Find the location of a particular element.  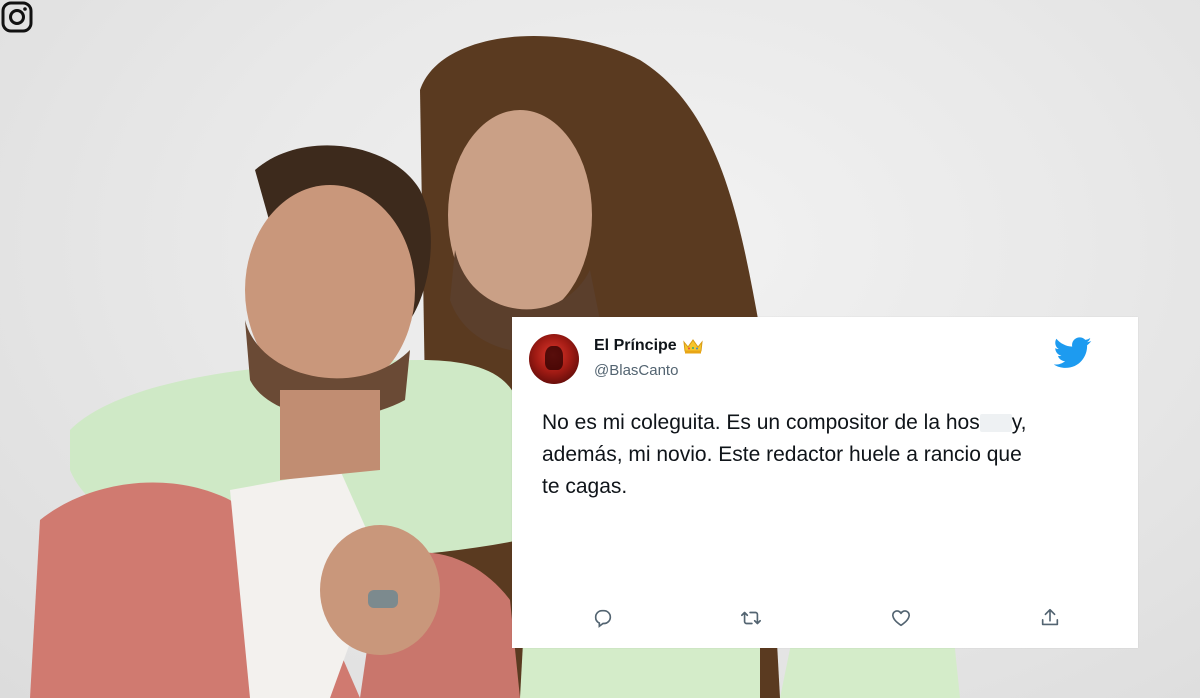

handle: @BlasCanto is located at coordinates (636, 370).